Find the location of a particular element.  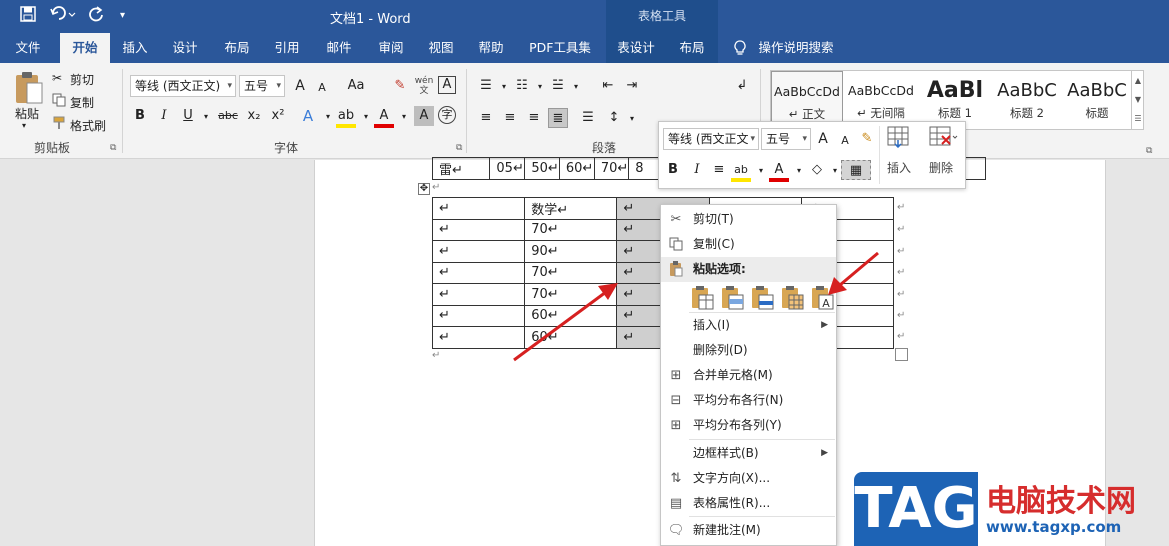

underline-button: U is located at coordinates (188, 116).